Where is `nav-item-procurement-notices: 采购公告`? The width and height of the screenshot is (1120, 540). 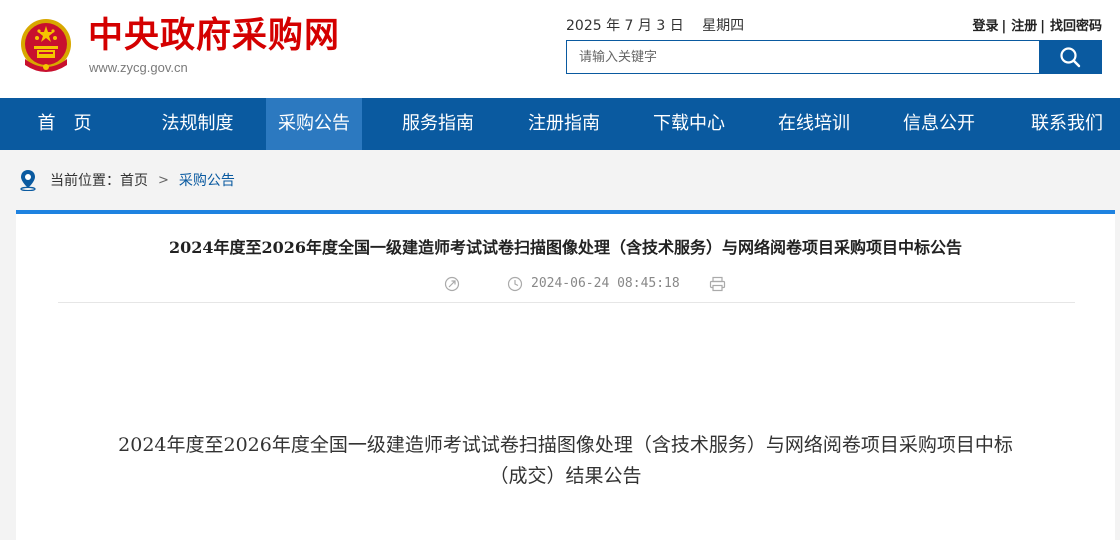 nav-item-procurement-notices: 采购公告 is located at coordinates (314, 124).